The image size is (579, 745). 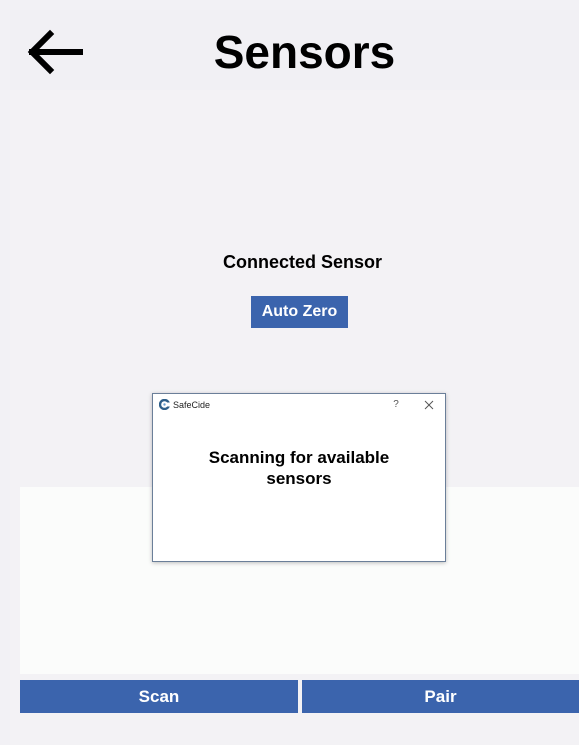 I want to click on header-bar: Sensors, so click(x=294, y=50).